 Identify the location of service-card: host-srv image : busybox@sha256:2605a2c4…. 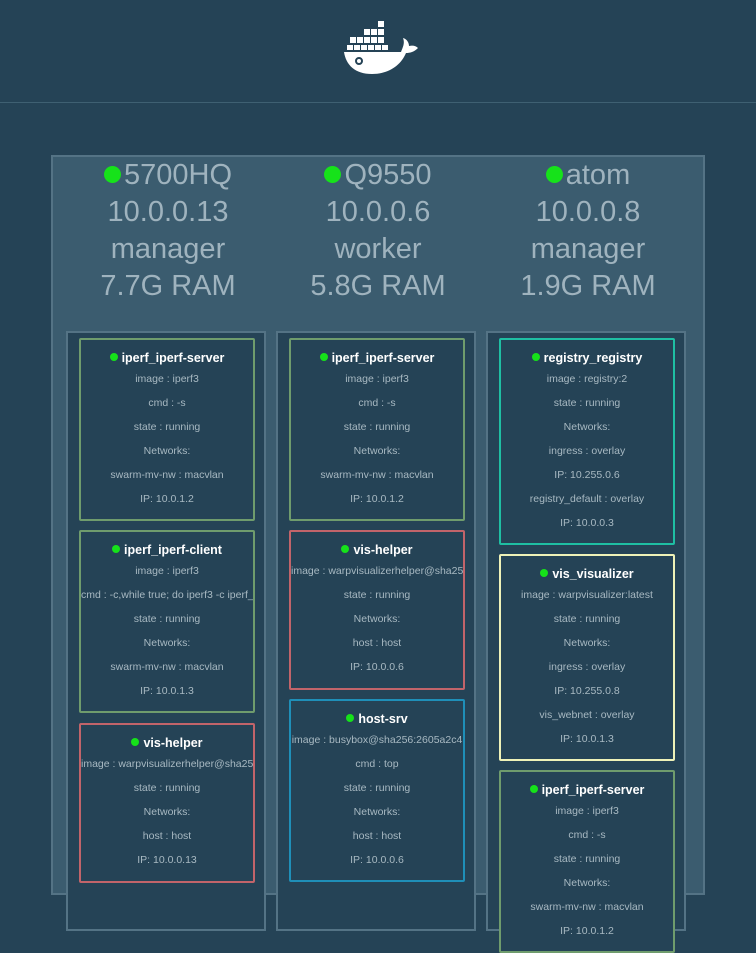
(377, 790).